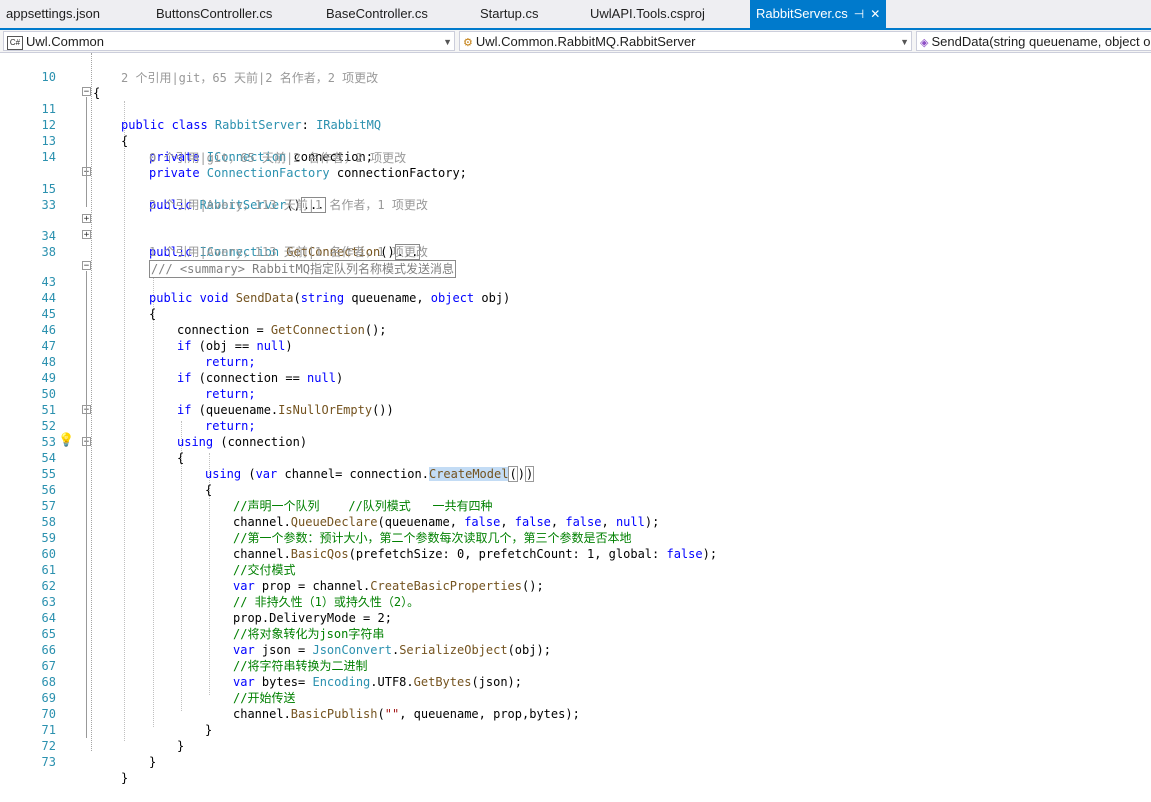 The width and height of the screenshot is (1151, 802). Describe the element at coordinates (575, 140) in the screenshot. I see `code-line: 13 private IConnection connection;` at that location.